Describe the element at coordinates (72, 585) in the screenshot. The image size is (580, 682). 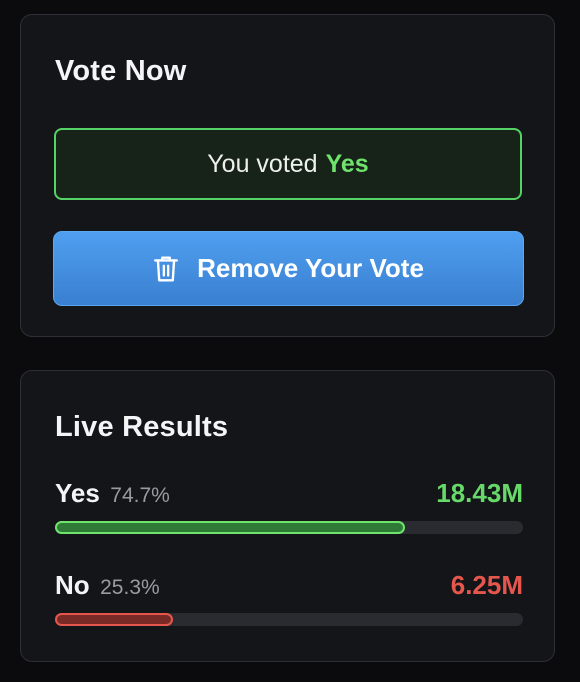
I see `option-label-no: No` at that location.